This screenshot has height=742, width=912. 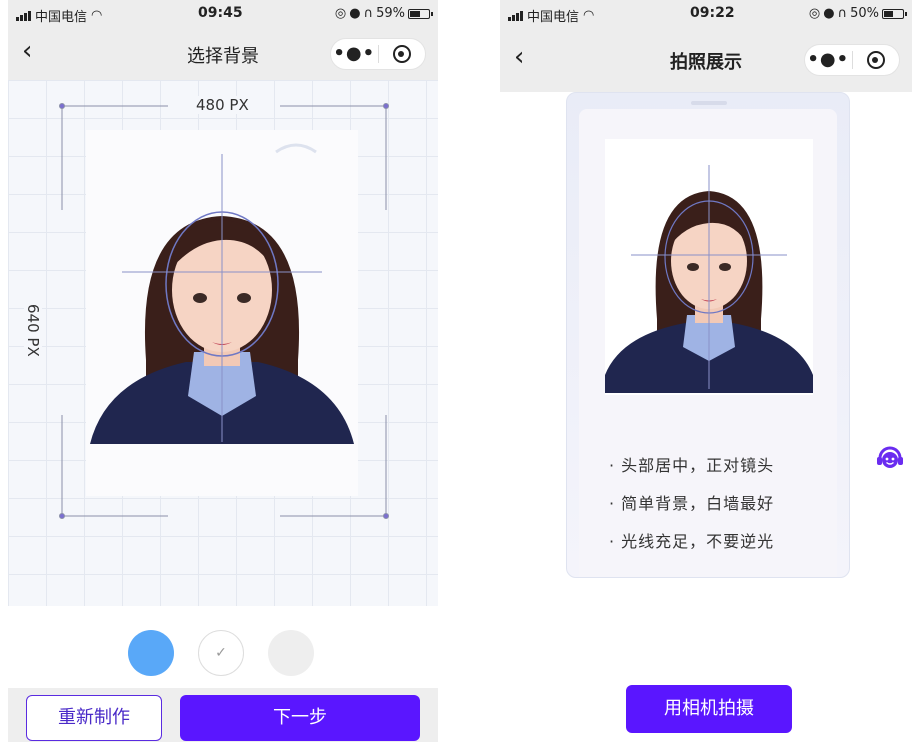 What do you see at coordinates (390, 13) in the screenshot?
I see `battery-percent: 59%` at bounding box center [390, 13].